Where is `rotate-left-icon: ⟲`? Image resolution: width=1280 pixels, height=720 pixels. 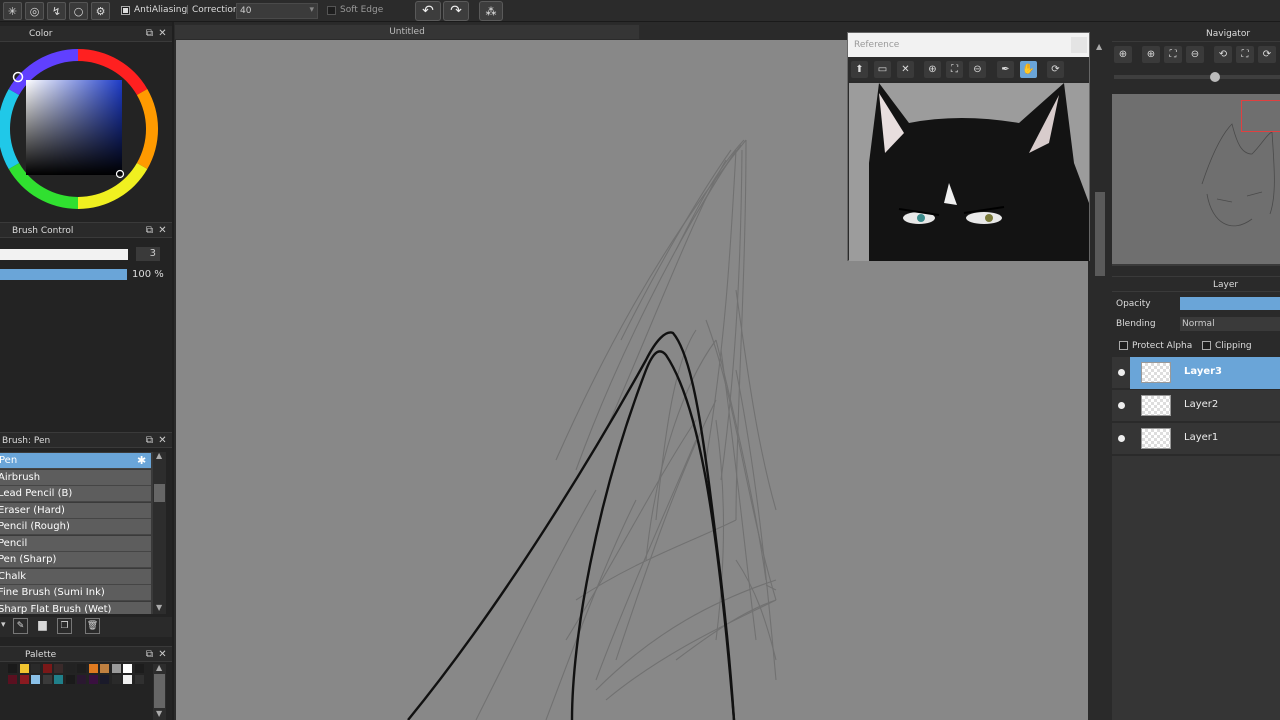 rotate-left-icon: ⟲ is located at coordinates (1223, 54).